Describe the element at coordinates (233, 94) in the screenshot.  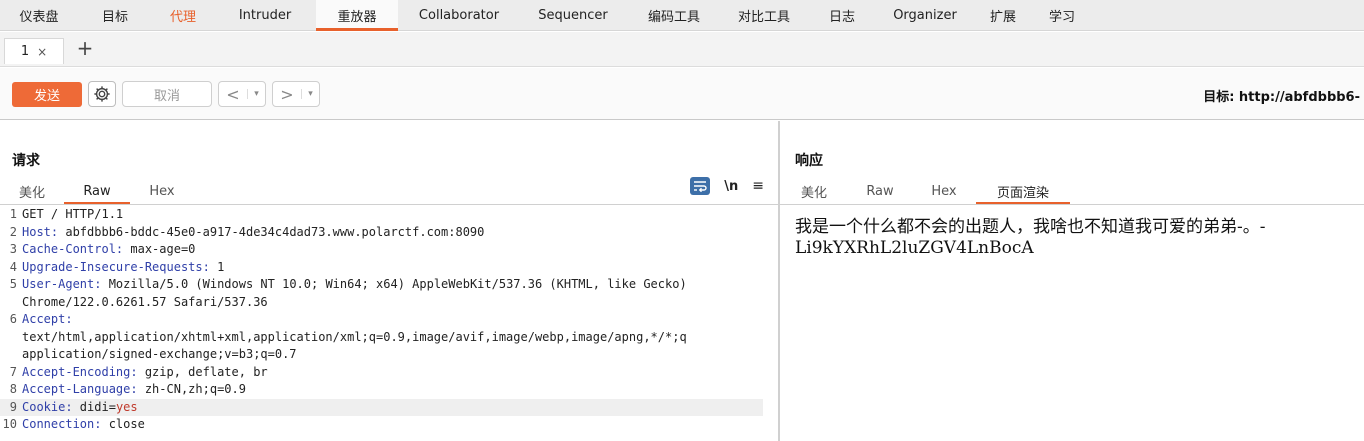
I see `chevron-left-icon: <` at that location.